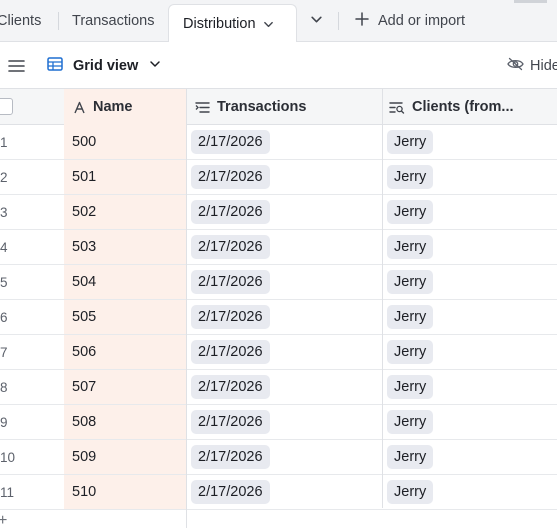 The image size is (557, 528). I want to click on tab-distribution-label: Distribution, so click(219, 24).